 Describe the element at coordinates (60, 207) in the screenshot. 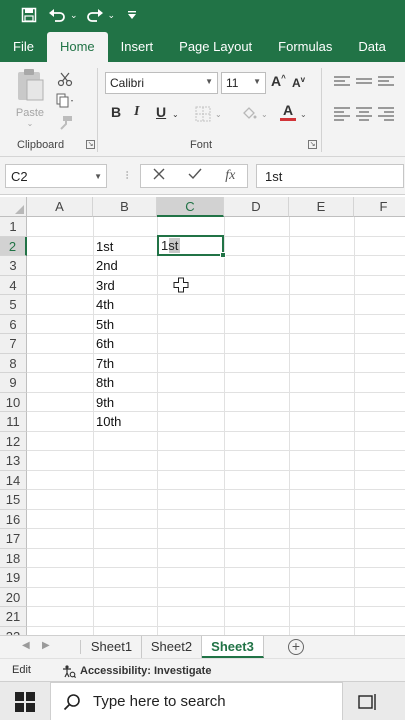

I see `column-header-a: A` at that location.